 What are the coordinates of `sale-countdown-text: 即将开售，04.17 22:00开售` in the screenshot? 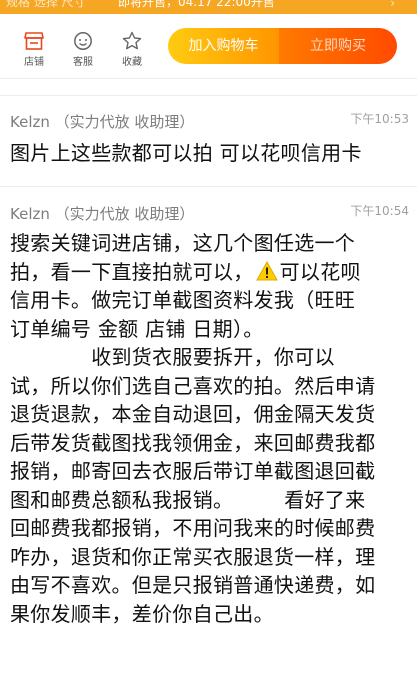 It's located at (196, 4).